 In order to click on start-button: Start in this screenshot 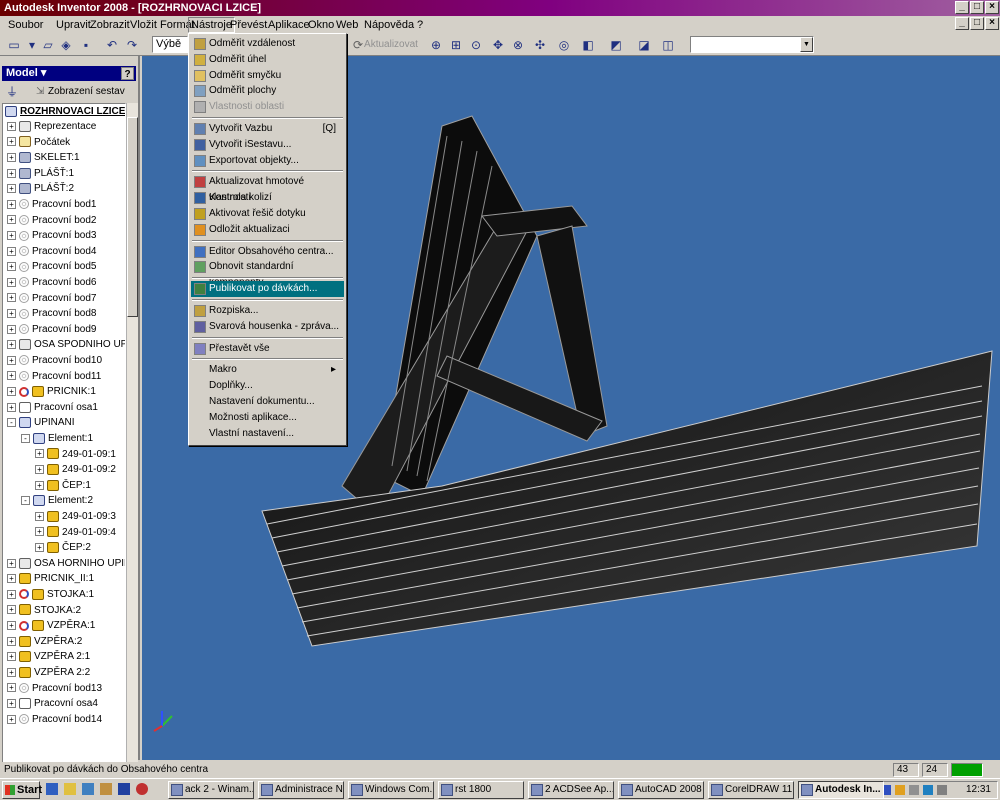, I will do `click(22, 790)`.